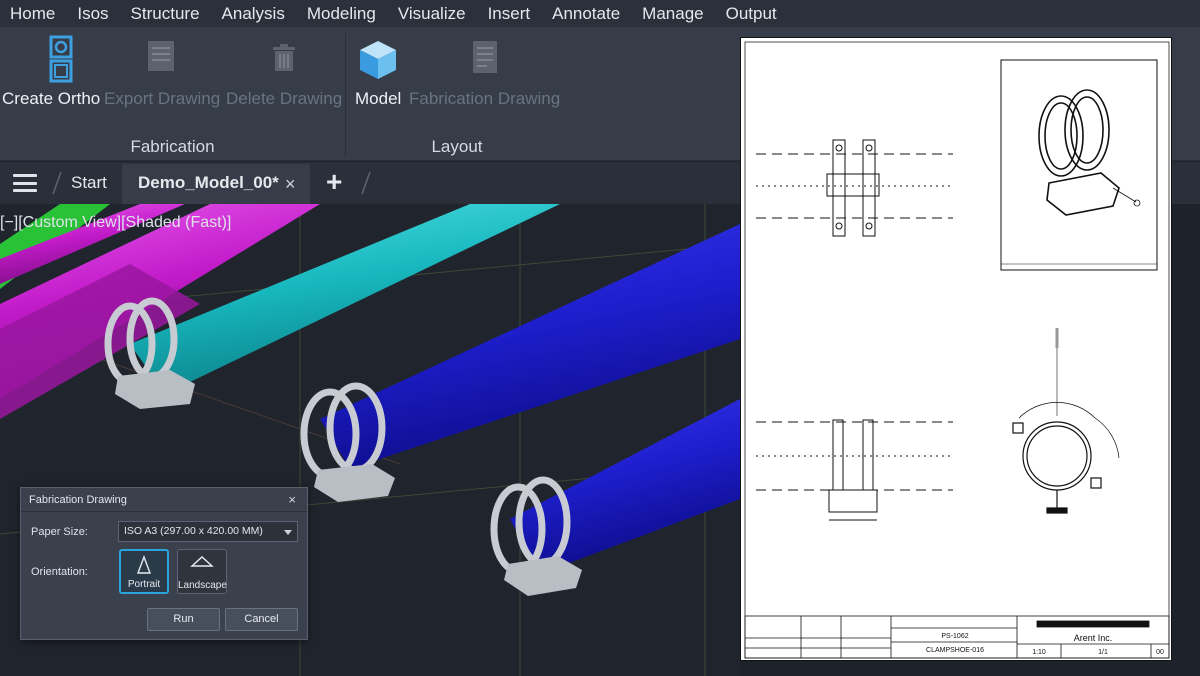 The height and width of the screenshot is (676, 1200). What do you see at coordinates (292, 499) in the screenshot?
I see `dialog-close-icon: ×` at bounding box center [292, 499].